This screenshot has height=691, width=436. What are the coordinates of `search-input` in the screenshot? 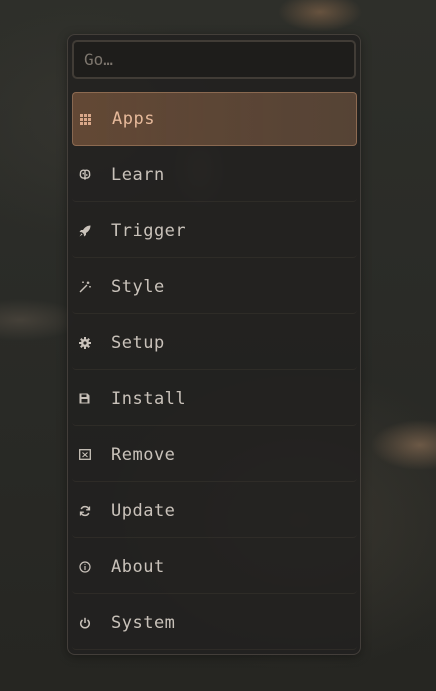 It's located at (214, 59).